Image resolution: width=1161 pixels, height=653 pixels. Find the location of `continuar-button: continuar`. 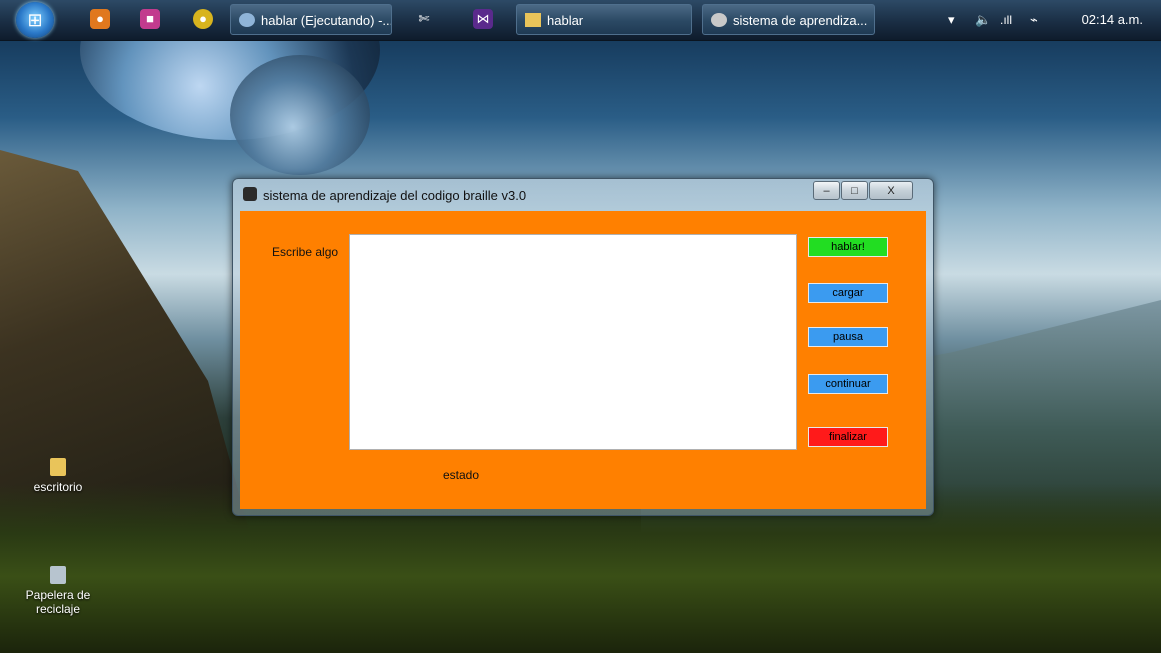

continuar-button: continuar is located at coordinates (848, 384).